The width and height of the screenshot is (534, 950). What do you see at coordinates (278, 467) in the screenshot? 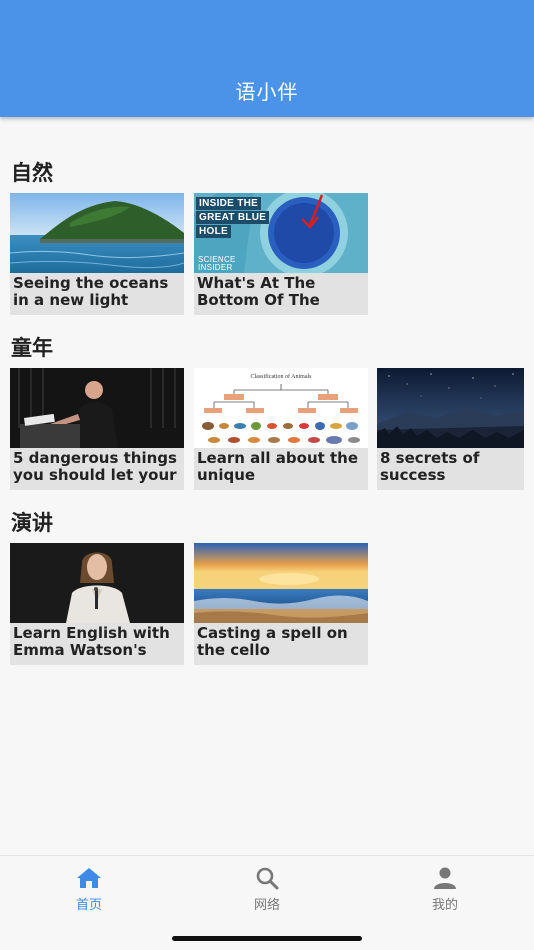
I see `video-title: Learn all about the unique` at bounding box center [278, 467].